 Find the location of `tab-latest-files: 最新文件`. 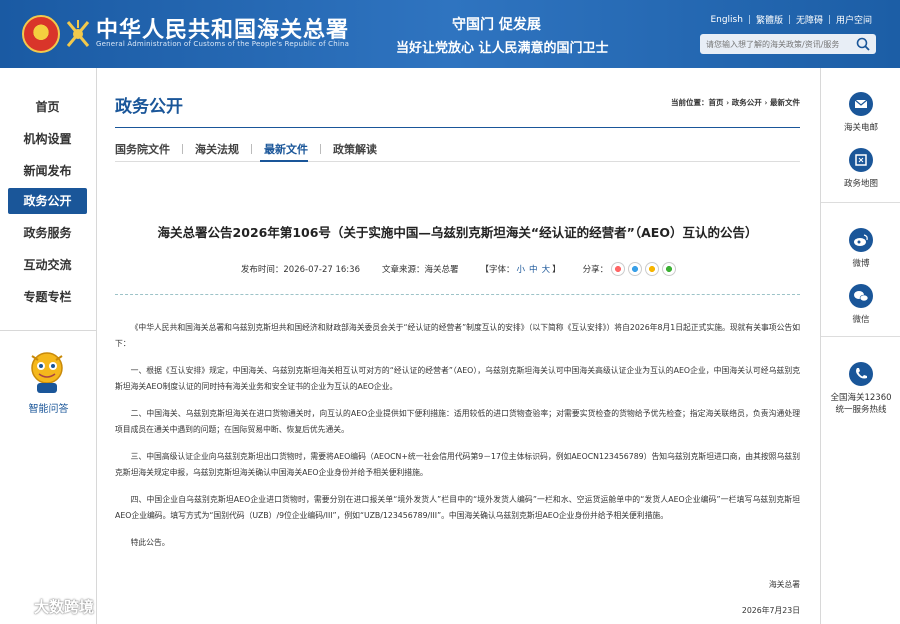

tab-latest-files: 最新文件 is located at coordinates (286, 149).